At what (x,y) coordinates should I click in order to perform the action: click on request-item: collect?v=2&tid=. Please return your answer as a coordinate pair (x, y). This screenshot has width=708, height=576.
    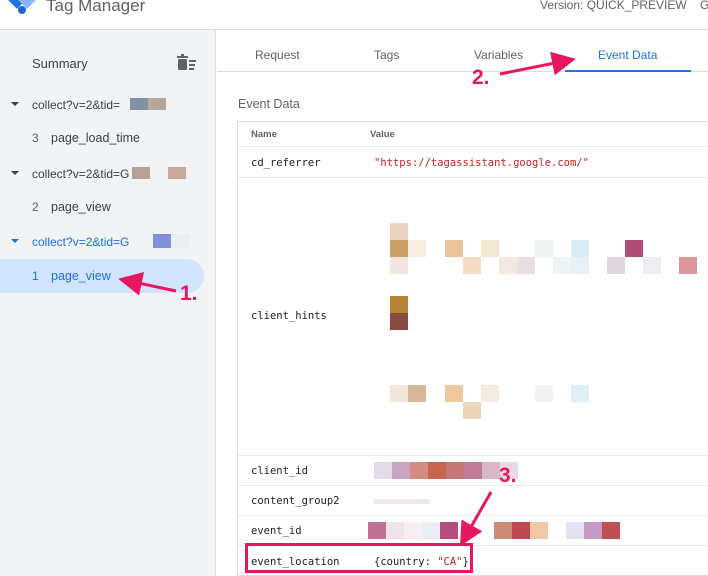
    Looking at the image, I should click on (108, 106).